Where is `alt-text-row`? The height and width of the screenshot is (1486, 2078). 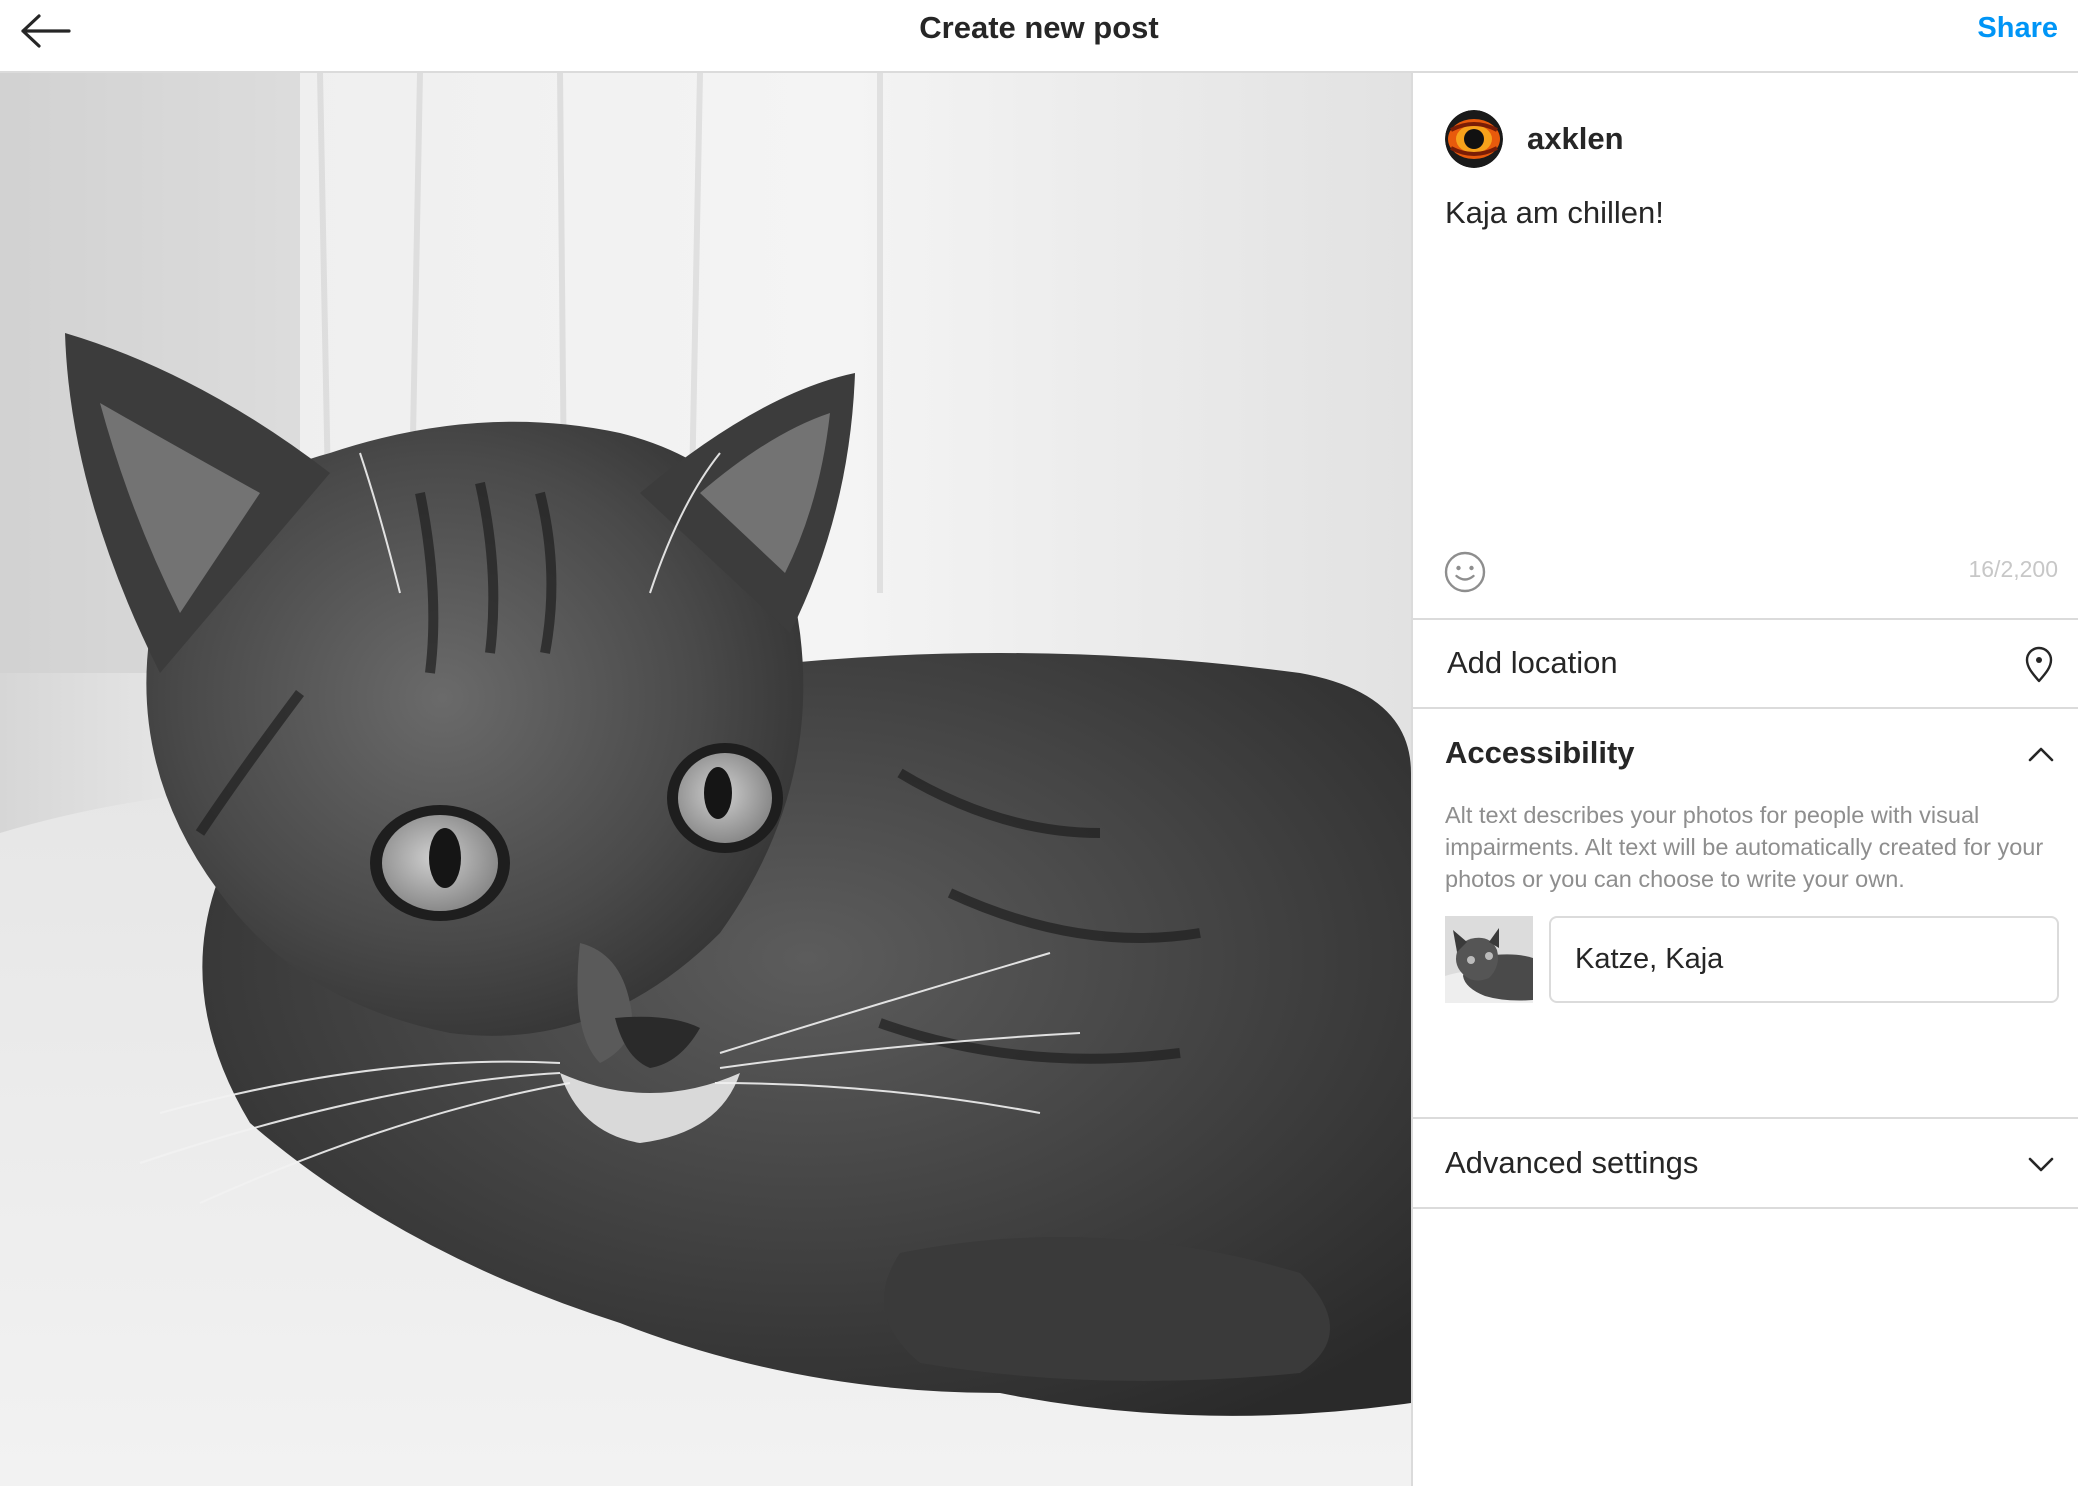
alt-text-row is located at coordinates (1755, 959).